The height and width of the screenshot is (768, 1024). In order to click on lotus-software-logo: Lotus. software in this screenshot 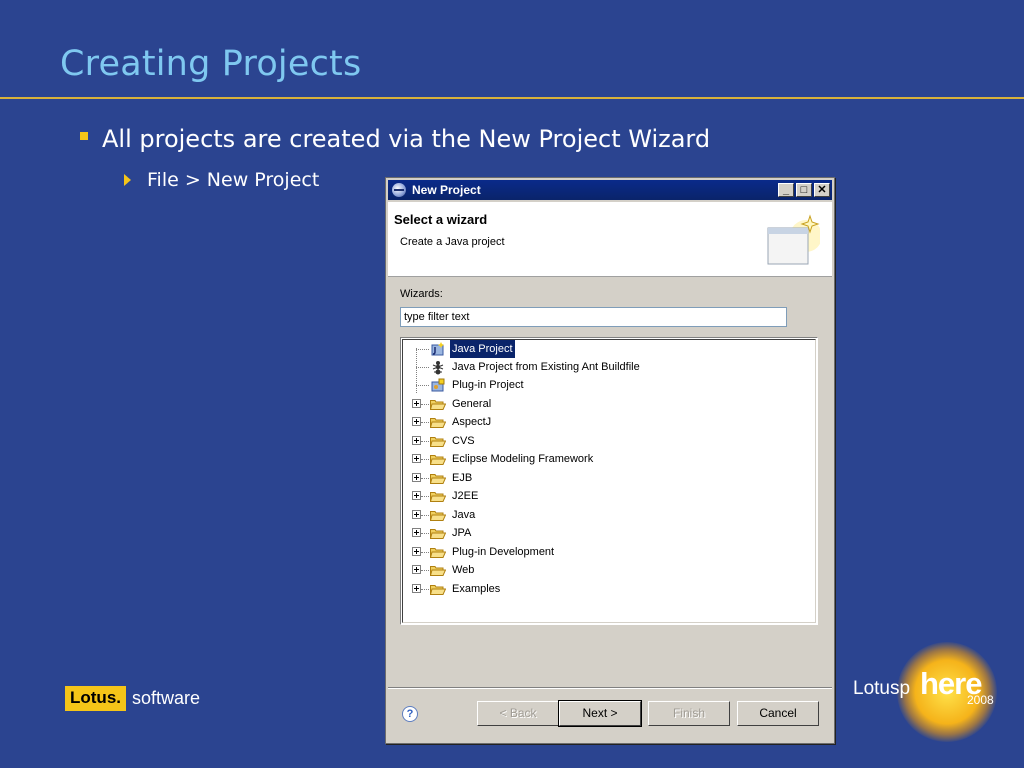, I will do `click(132, 698)`.